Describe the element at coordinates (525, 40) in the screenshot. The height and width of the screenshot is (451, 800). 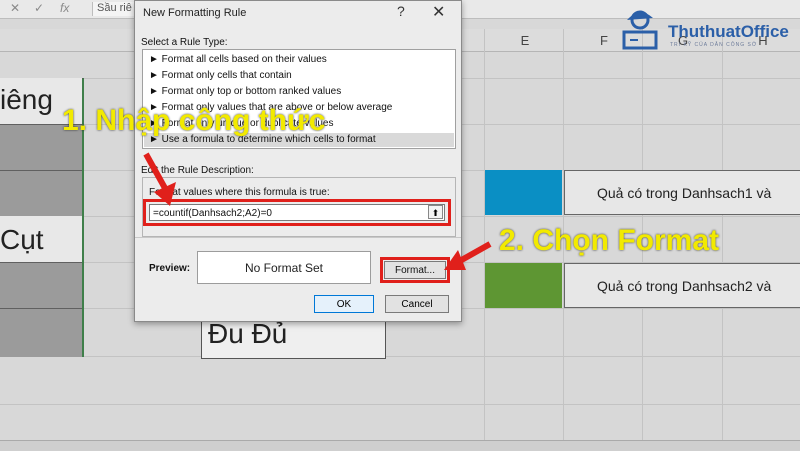
I see `column-header-e: E` at that location.